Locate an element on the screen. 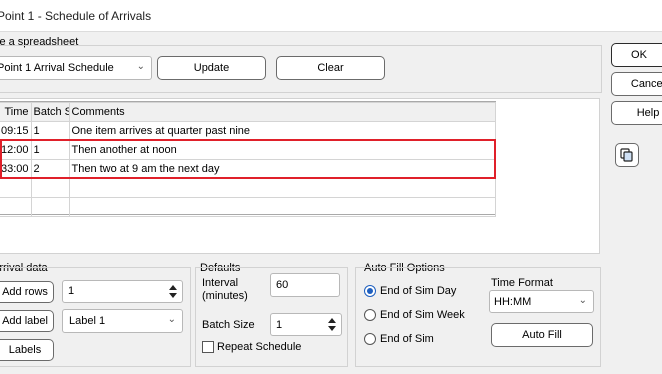 The width and height of the screenshot is (662, 374). add-rows-stepper: 1 is located at coordinates (122, 291).